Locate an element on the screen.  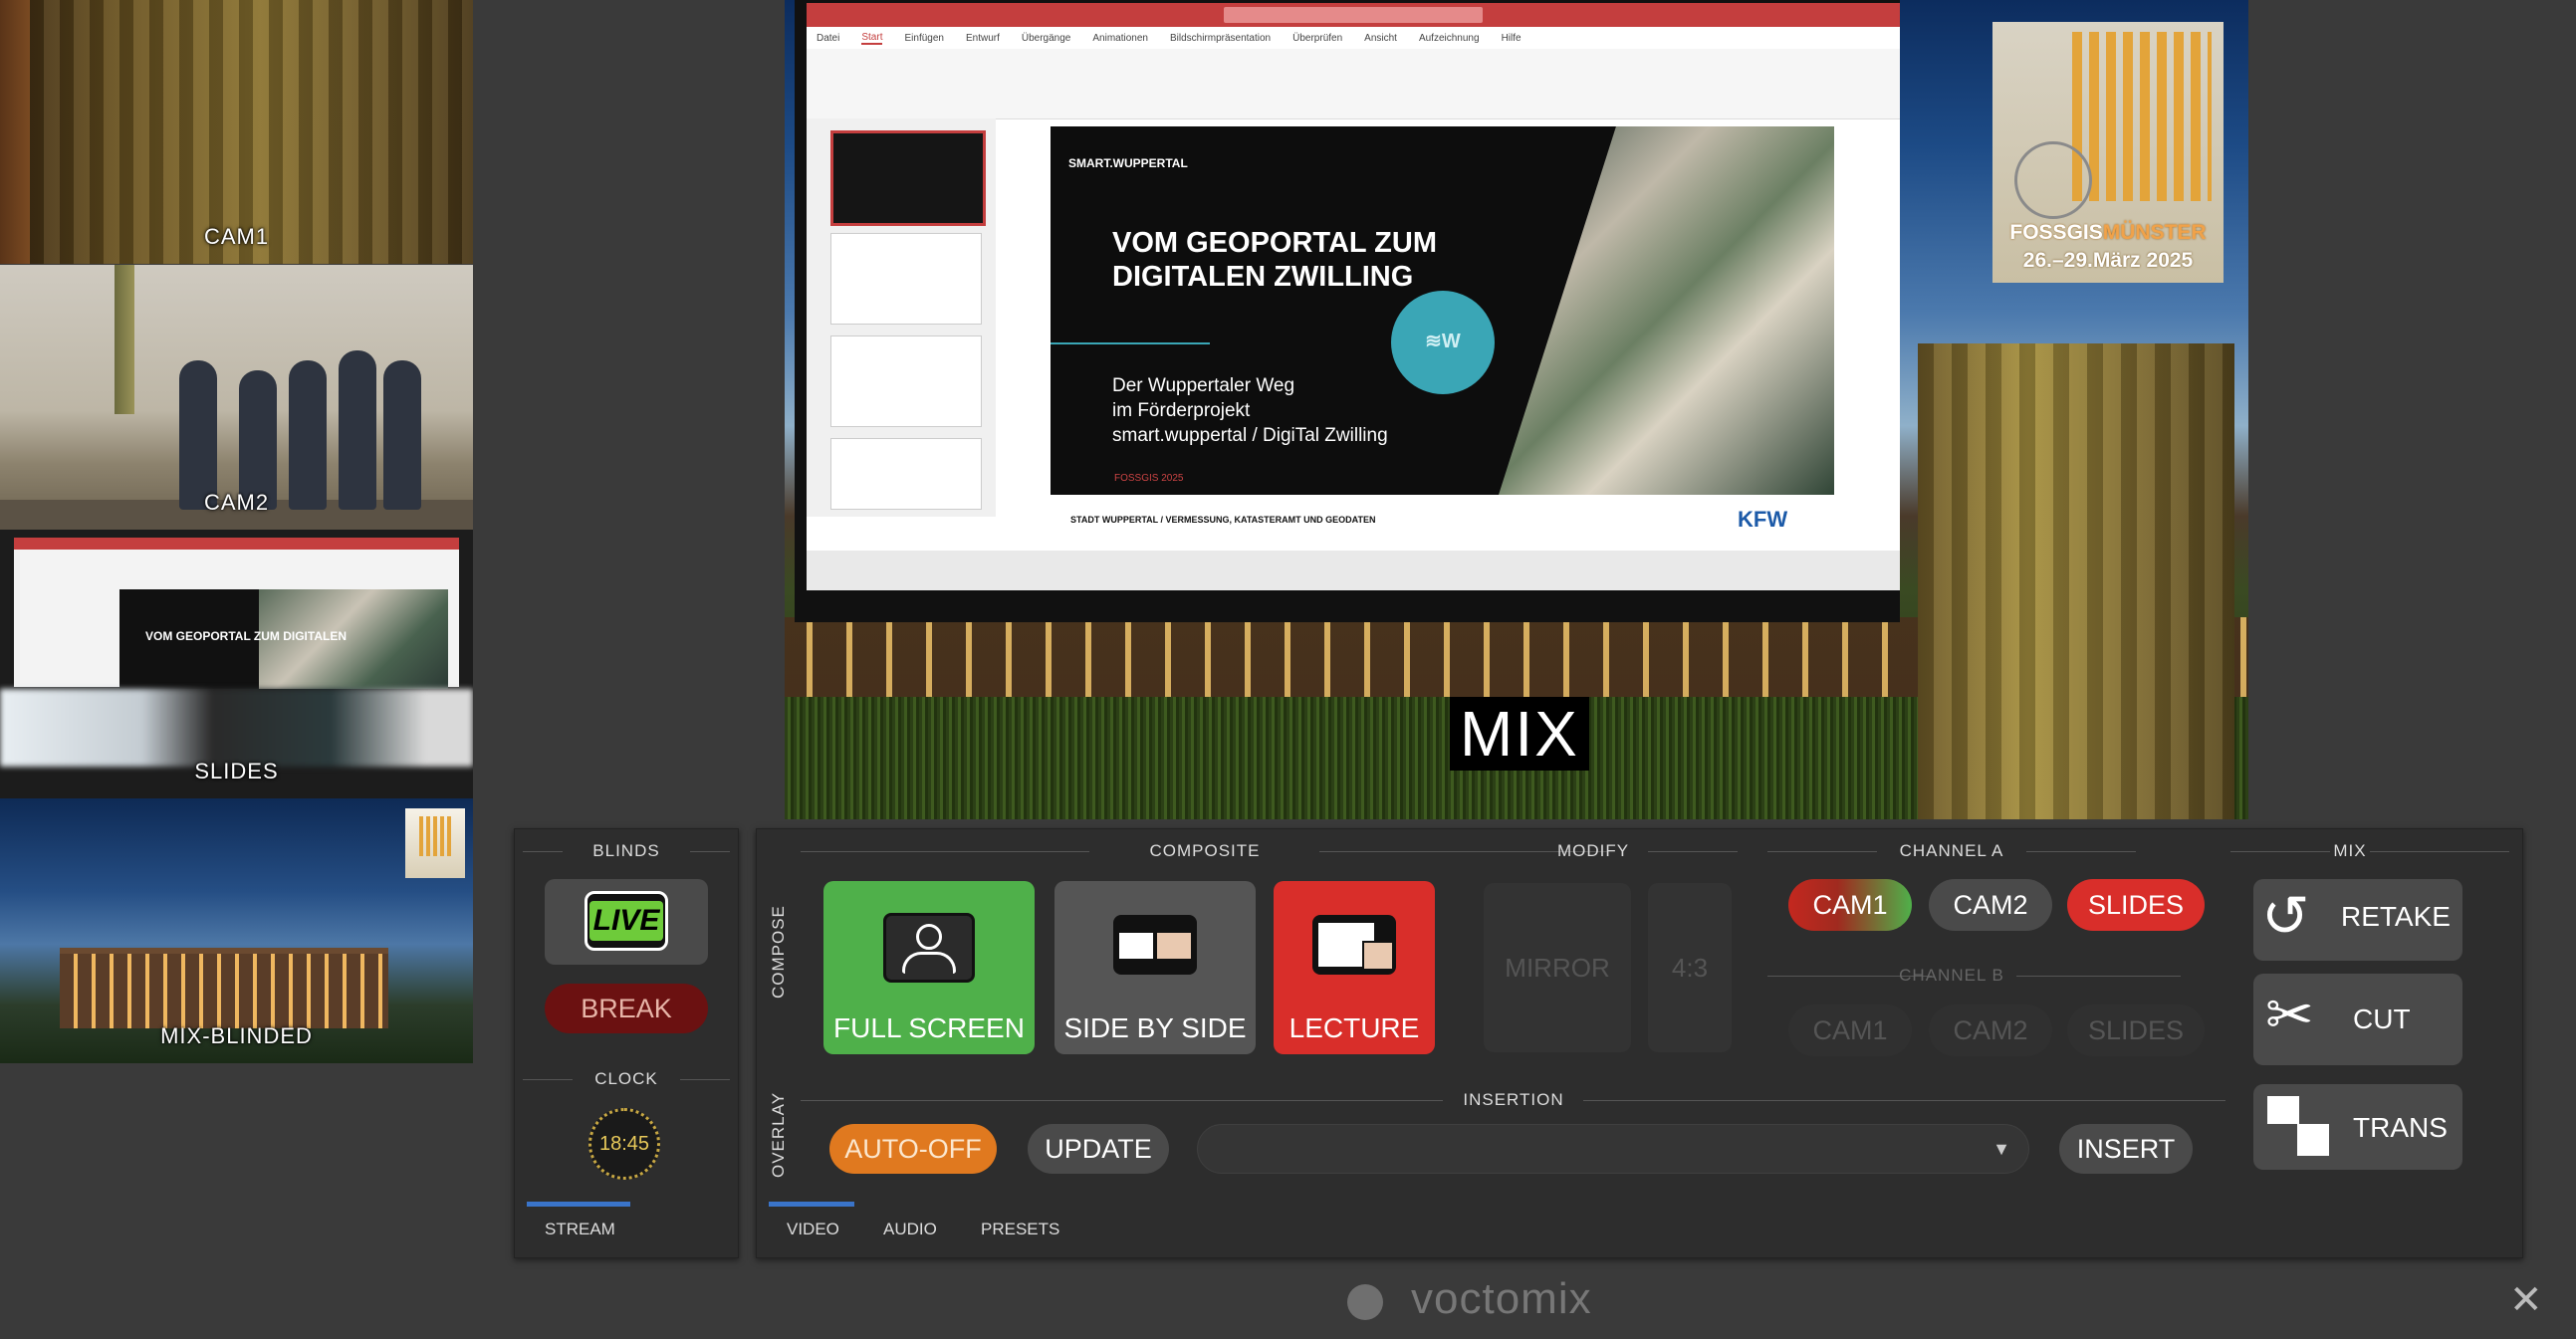
auto-off-button: AUTO-OFF is located at coordinates (913, 1149).